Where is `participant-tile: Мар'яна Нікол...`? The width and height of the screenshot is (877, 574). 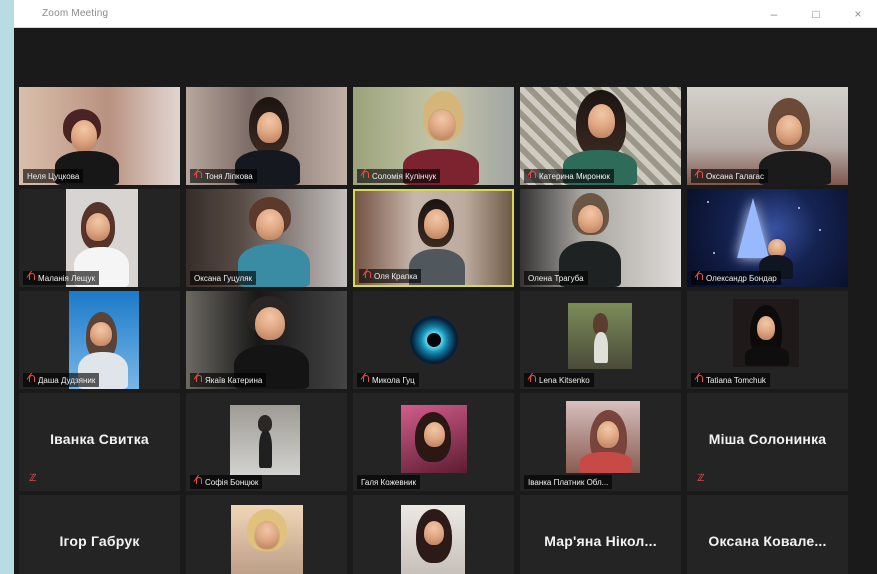 participant-tile: Мар'яна Нікол... is located at coordinates (600, 534).